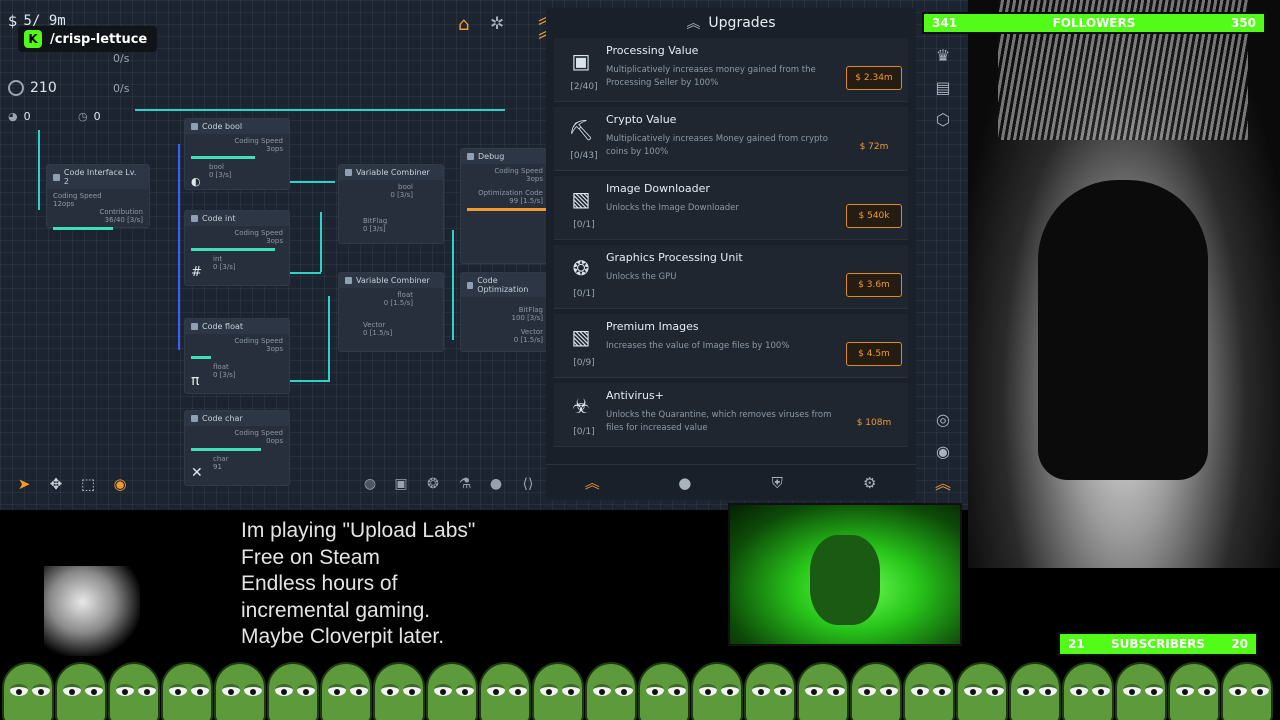  I want to click on node-code-char: Code char Coding Speed 0ops char 91 ✕, so click(237, 448).